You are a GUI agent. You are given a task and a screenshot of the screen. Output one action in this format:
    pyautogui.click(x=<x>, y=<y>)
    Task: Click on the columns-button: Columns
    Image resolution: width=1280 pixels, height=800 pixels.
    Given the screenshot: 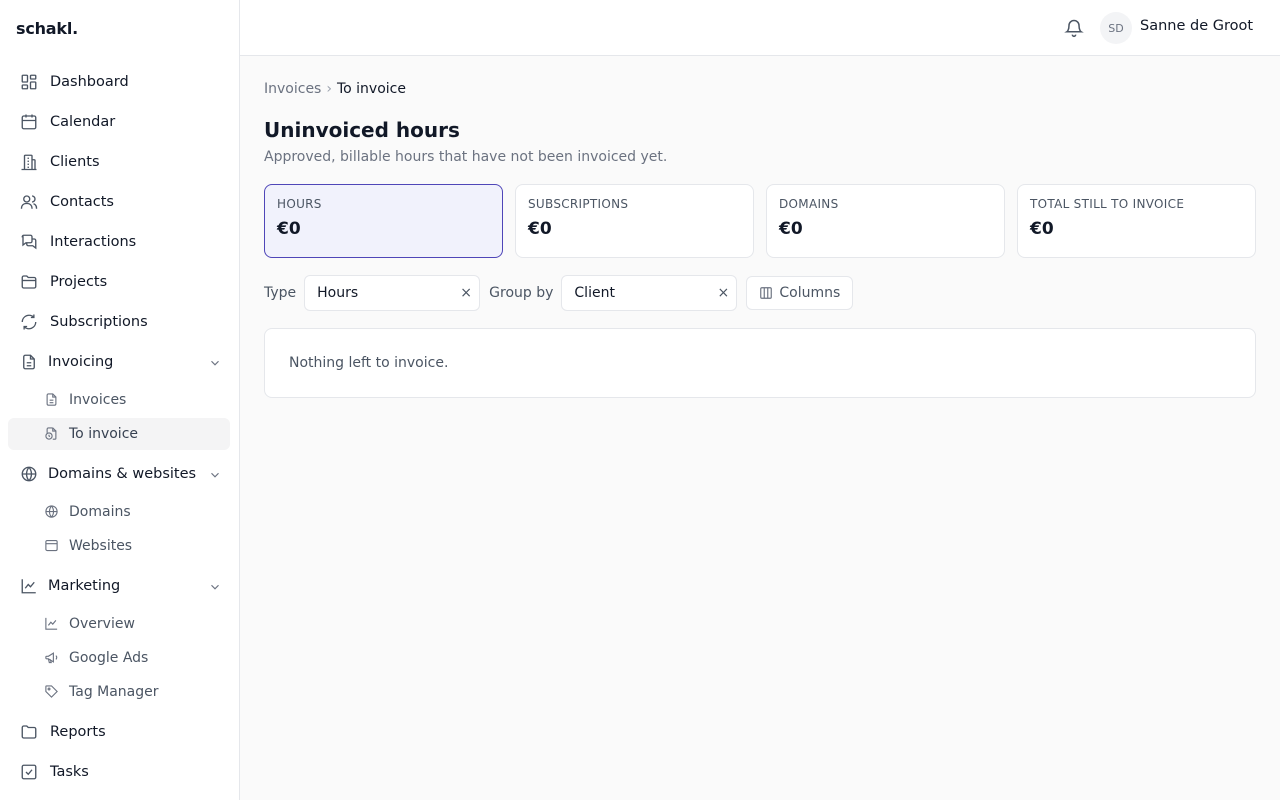 What is the action you would take?
    pyautogui.click(x=800, y=293)
    